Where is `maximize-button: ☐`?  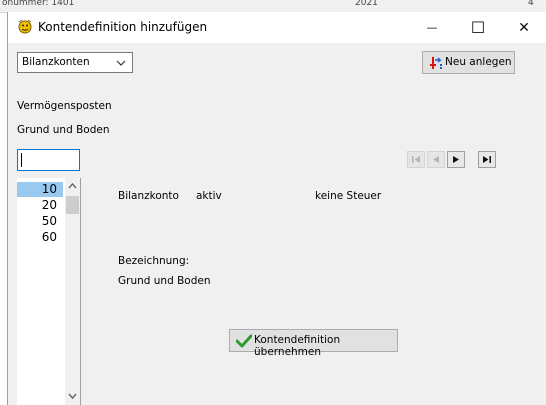
maximize-button: ☐ is located at coordinates (478, 27).